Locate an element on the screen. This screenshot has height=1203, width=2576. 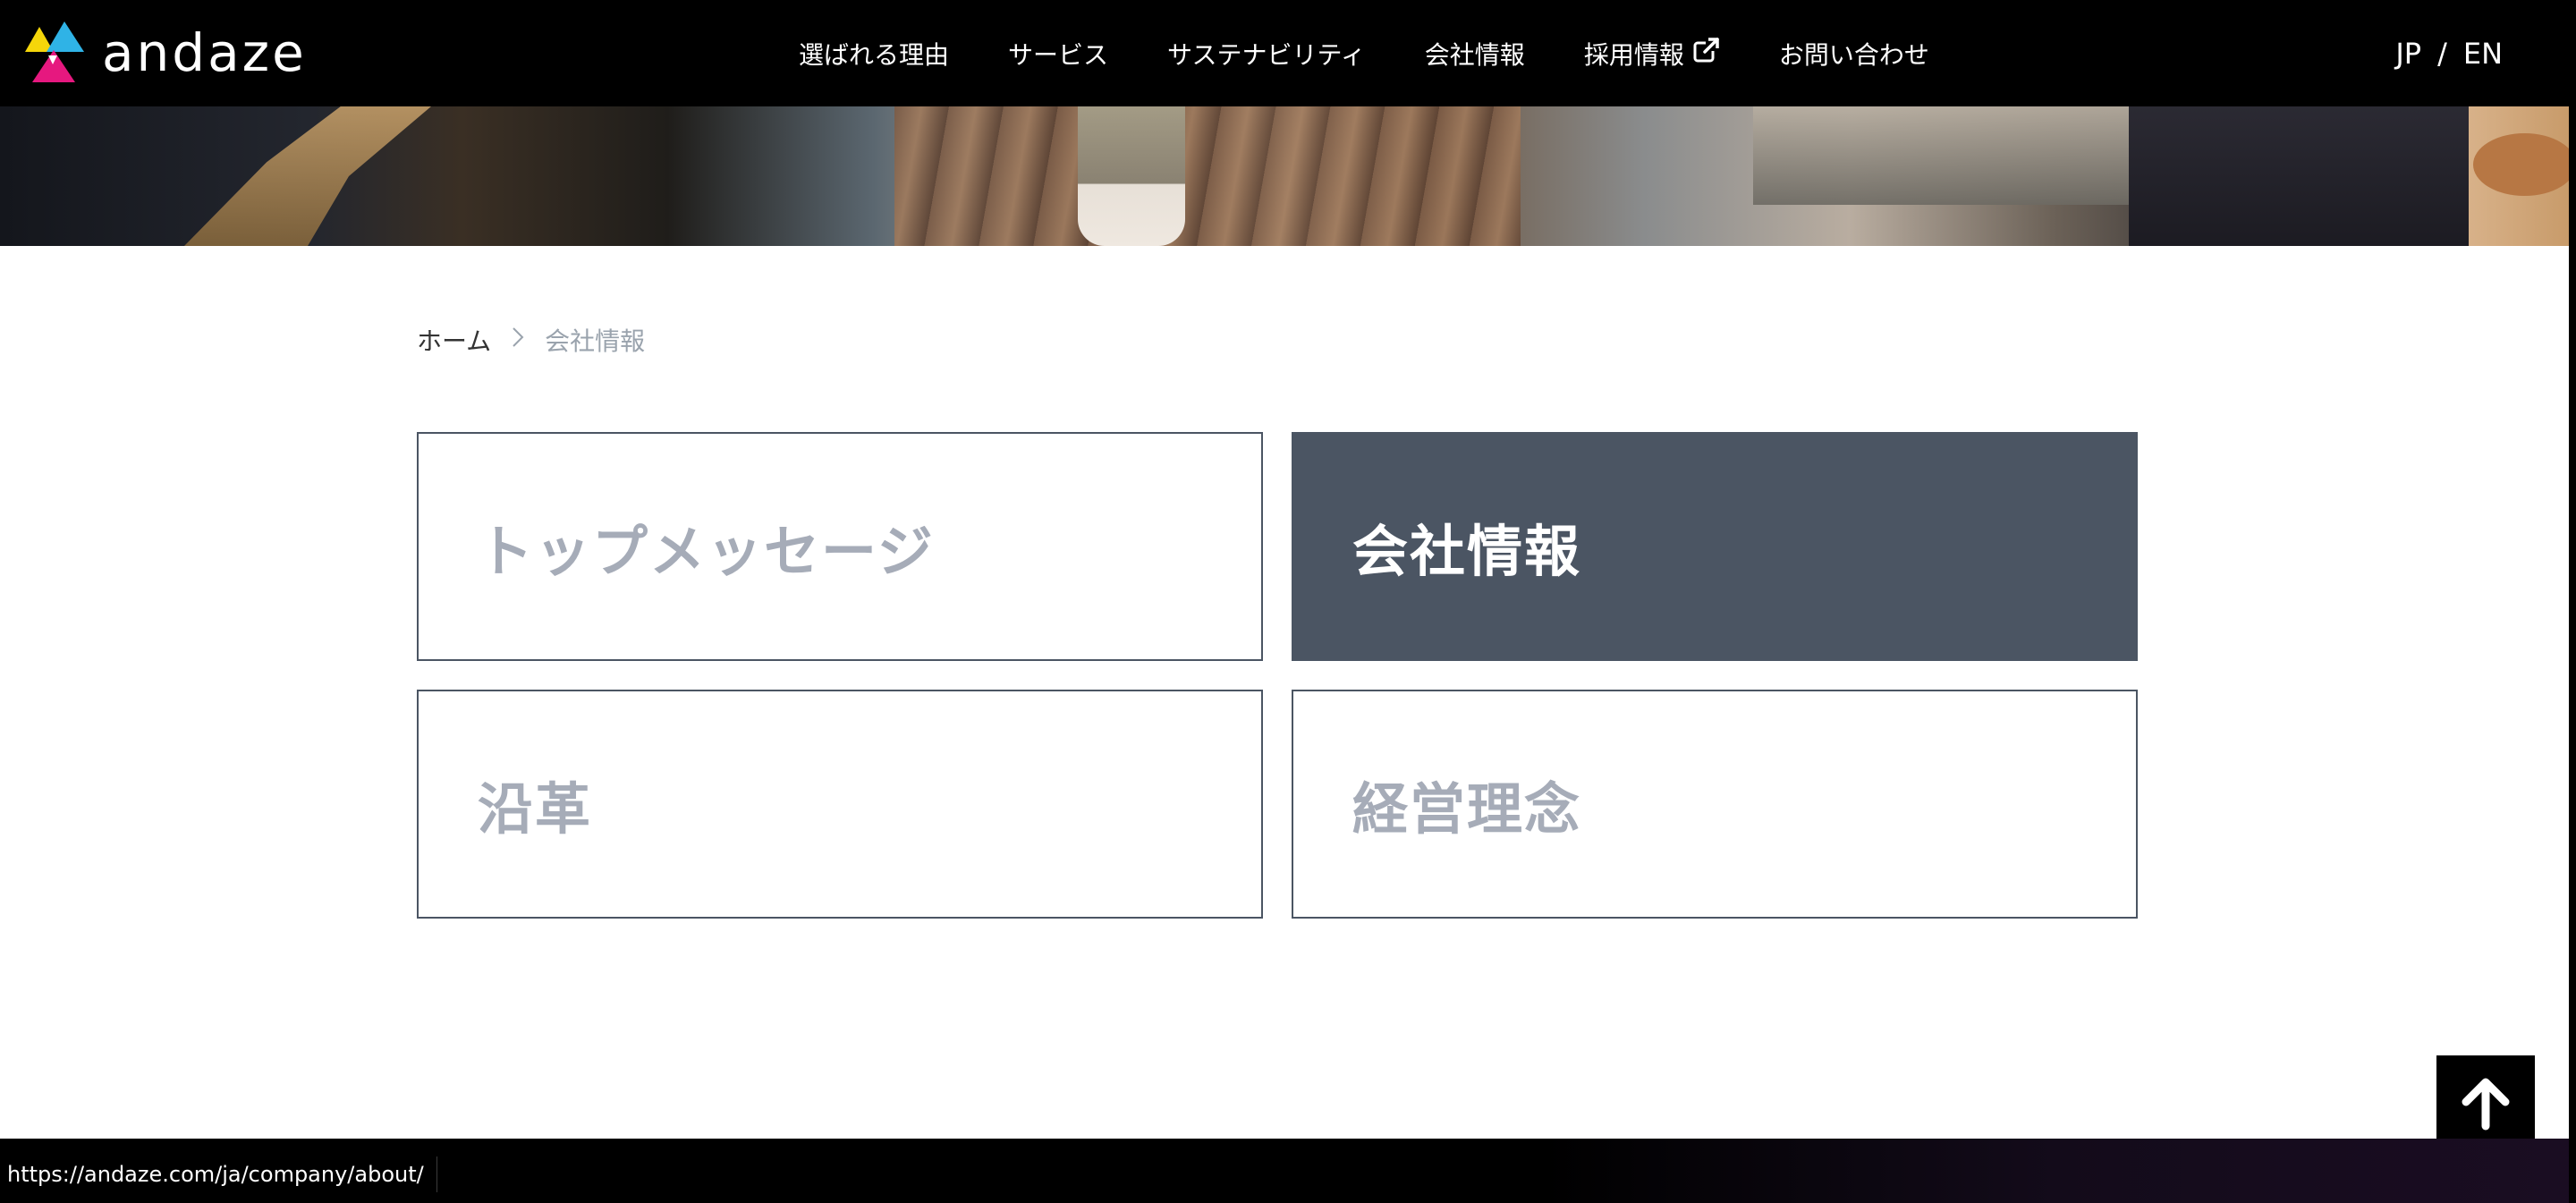
lang-jp: JP is located at coordinates (2408, 54).